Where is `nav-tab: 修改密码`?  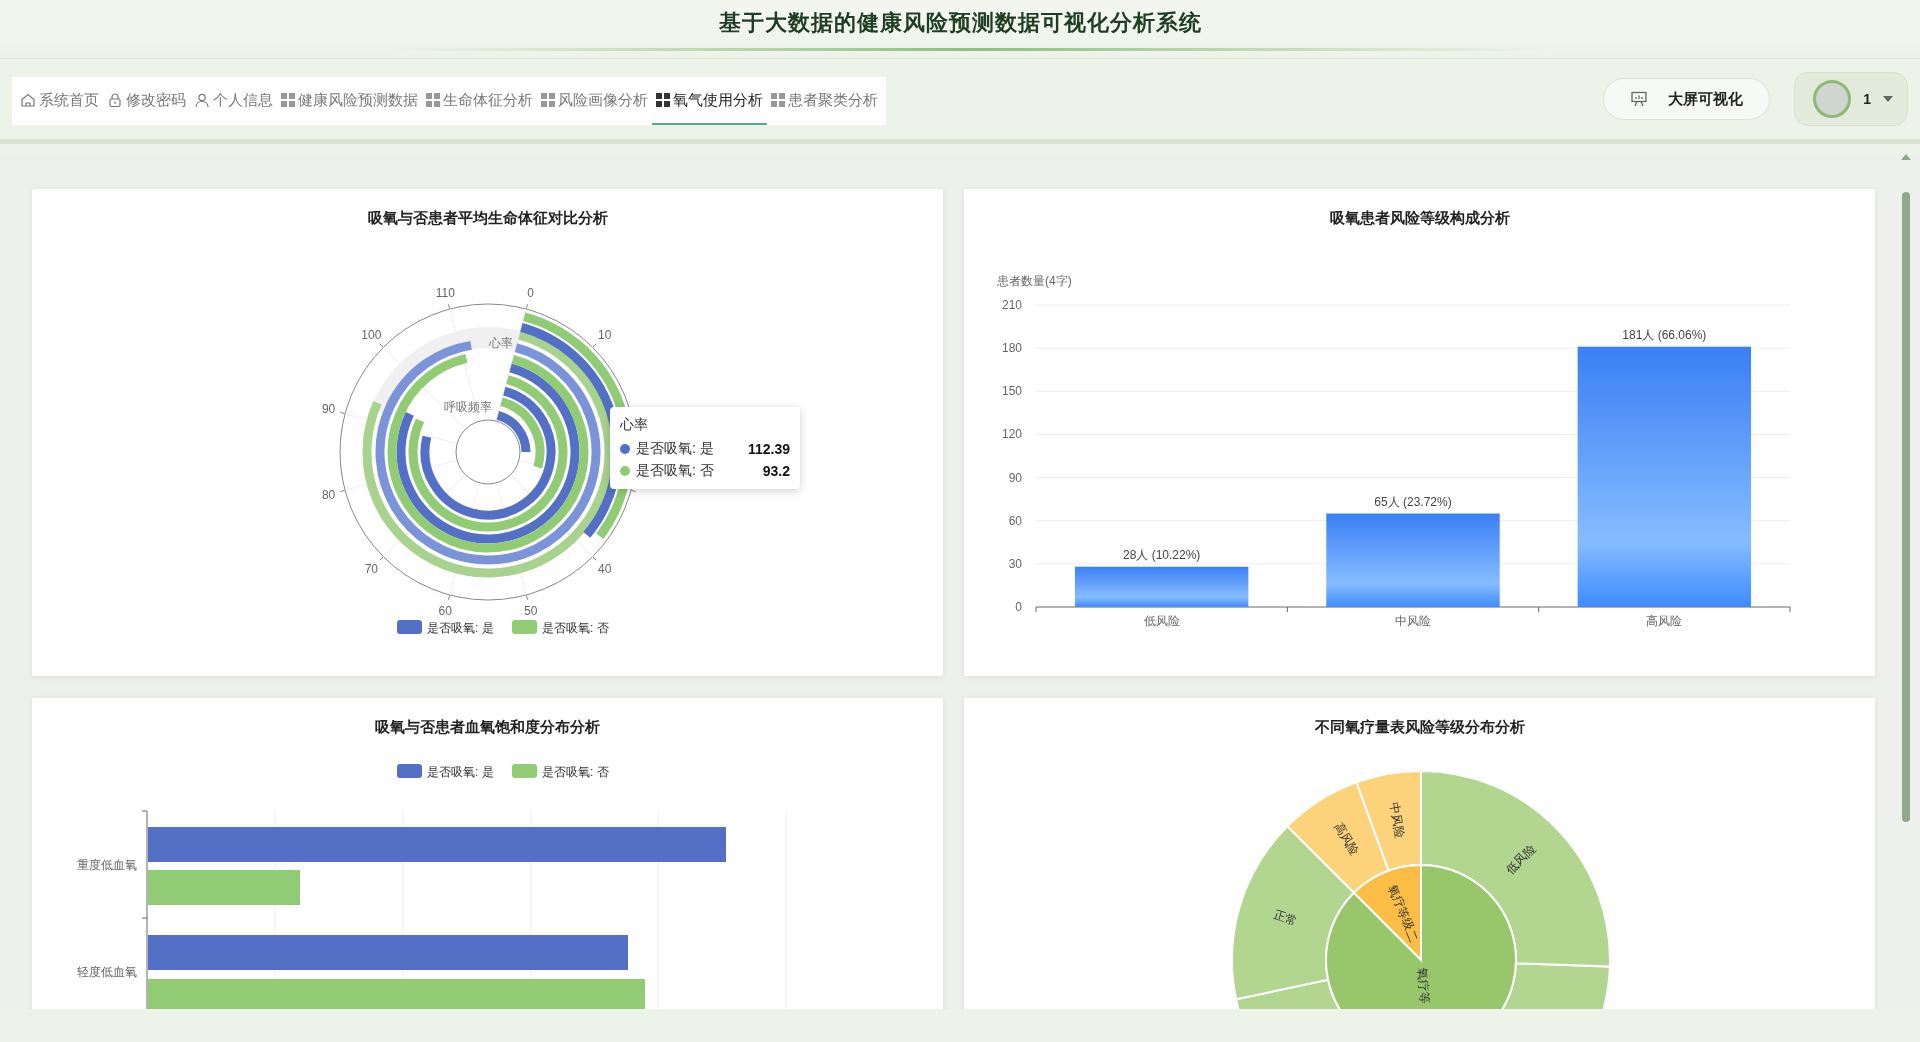 nav-tab: 修改密码 is located at coordinates (146, 101).